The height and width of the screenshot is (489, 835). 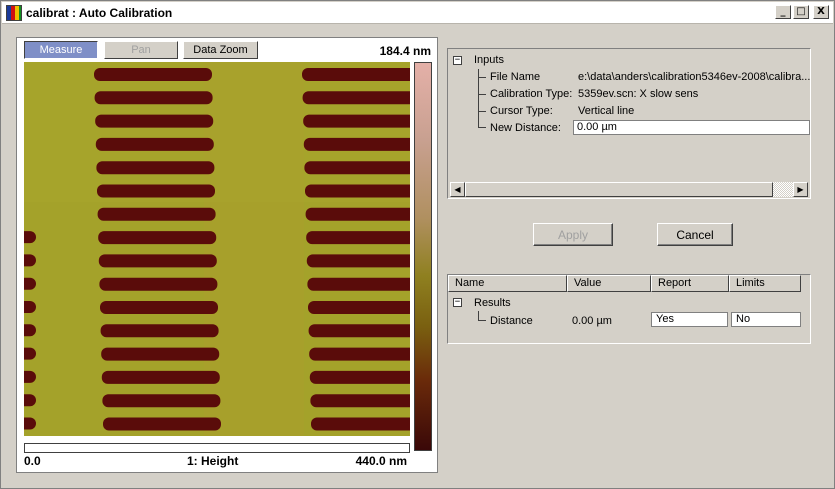 What do you see at coordinates (489, 60) in the screenshot?
I see `inputs-header: Inputs` at bounding box center [489, 60].